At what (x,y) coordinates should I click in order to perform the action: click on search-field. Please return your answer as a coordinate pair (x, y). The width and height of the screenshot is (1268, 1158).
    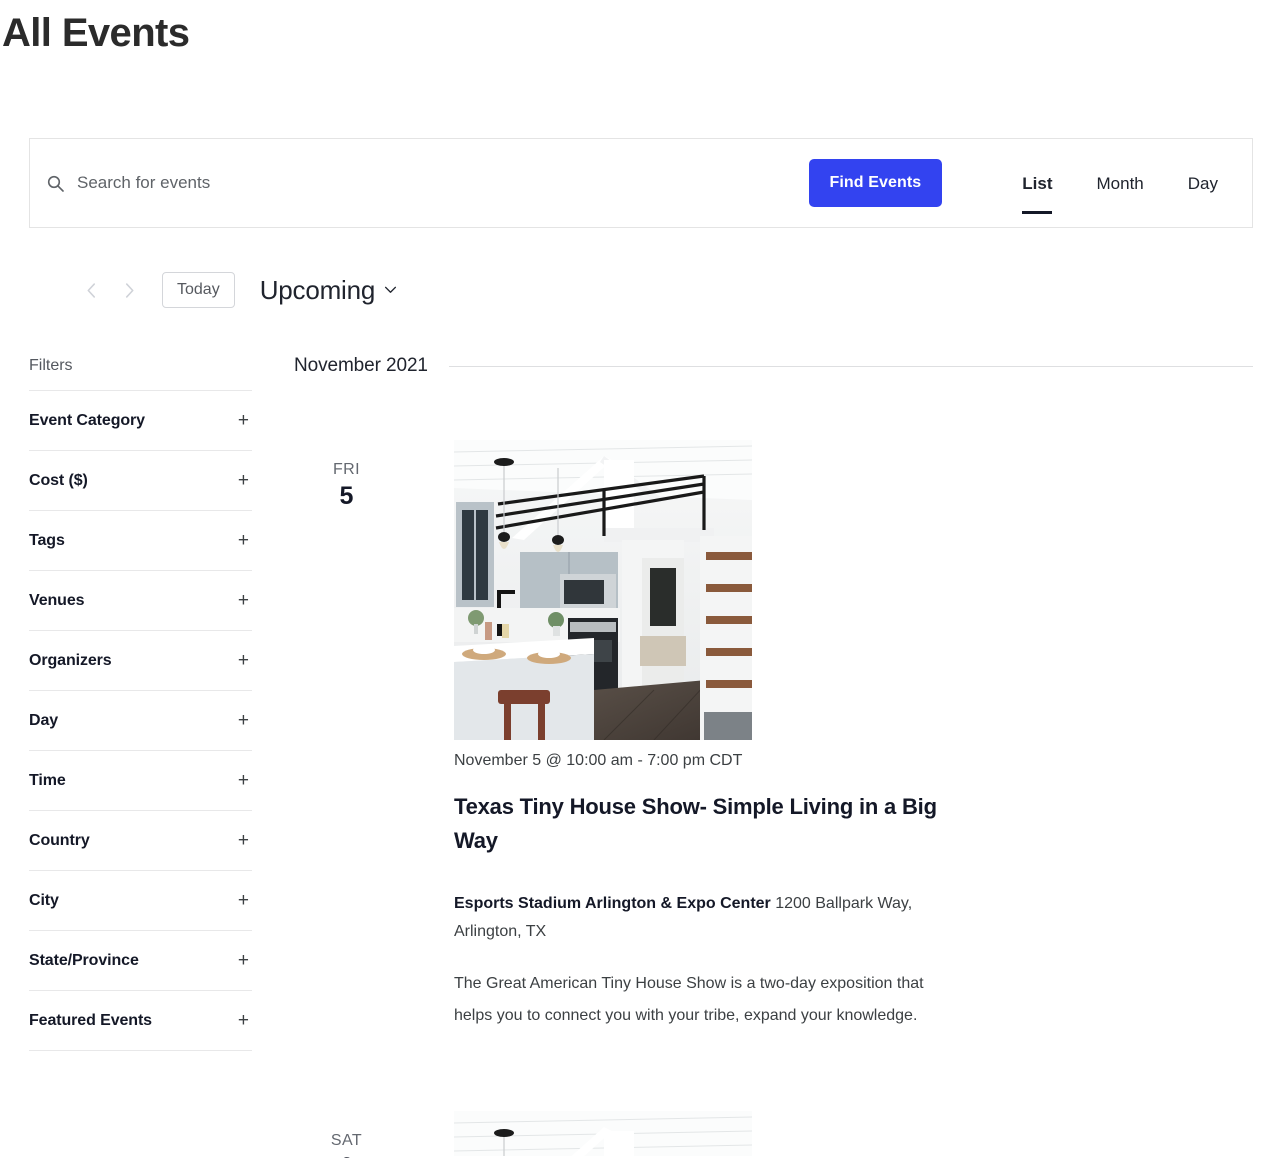
    Looking at the image, I should click on (419, 183).